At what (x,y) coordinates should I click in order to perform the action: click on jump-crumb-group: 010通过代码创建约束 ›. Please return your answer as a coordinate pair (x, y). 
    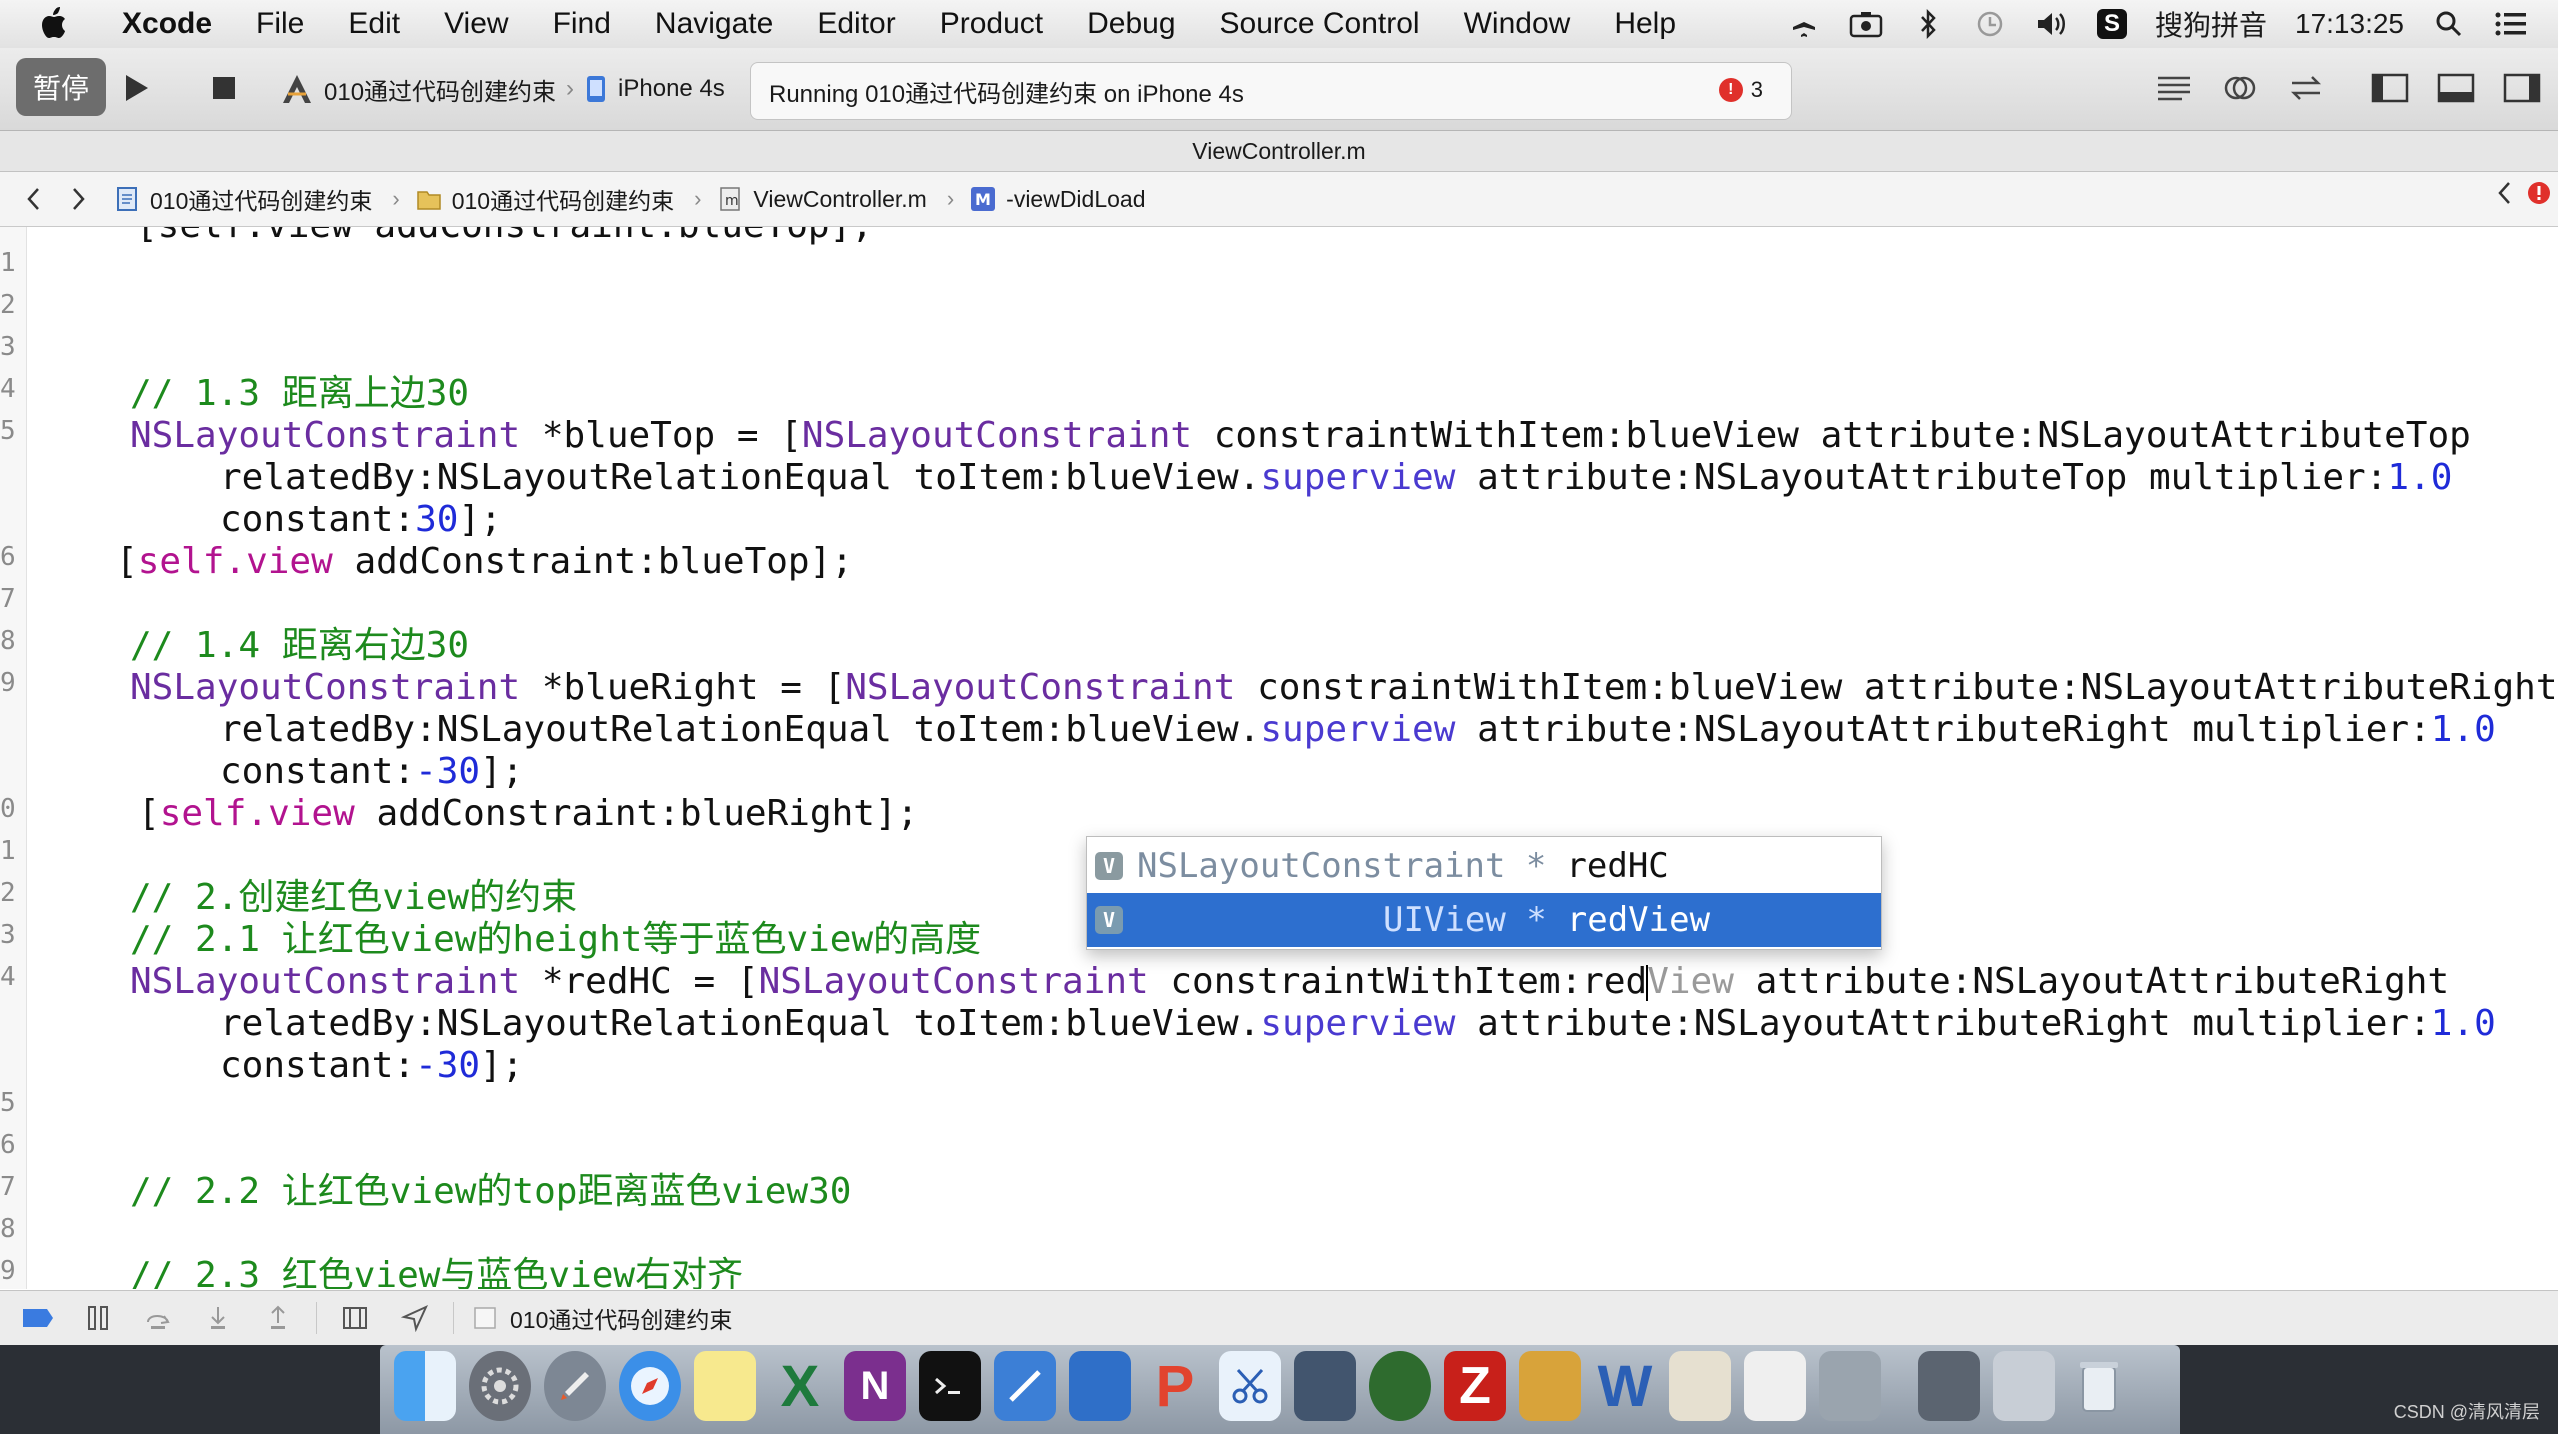
    Looking at the image, I should click on (558, 199).